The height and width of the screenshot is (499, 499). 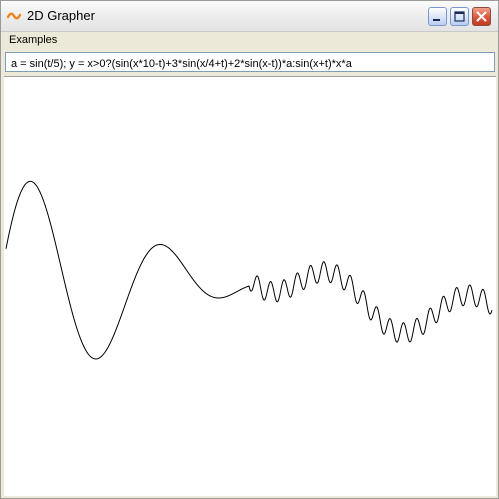 What do you see at coordinates (250, 62) in the screenshot?
I see `formula-input` at bounding box center [250, 62].